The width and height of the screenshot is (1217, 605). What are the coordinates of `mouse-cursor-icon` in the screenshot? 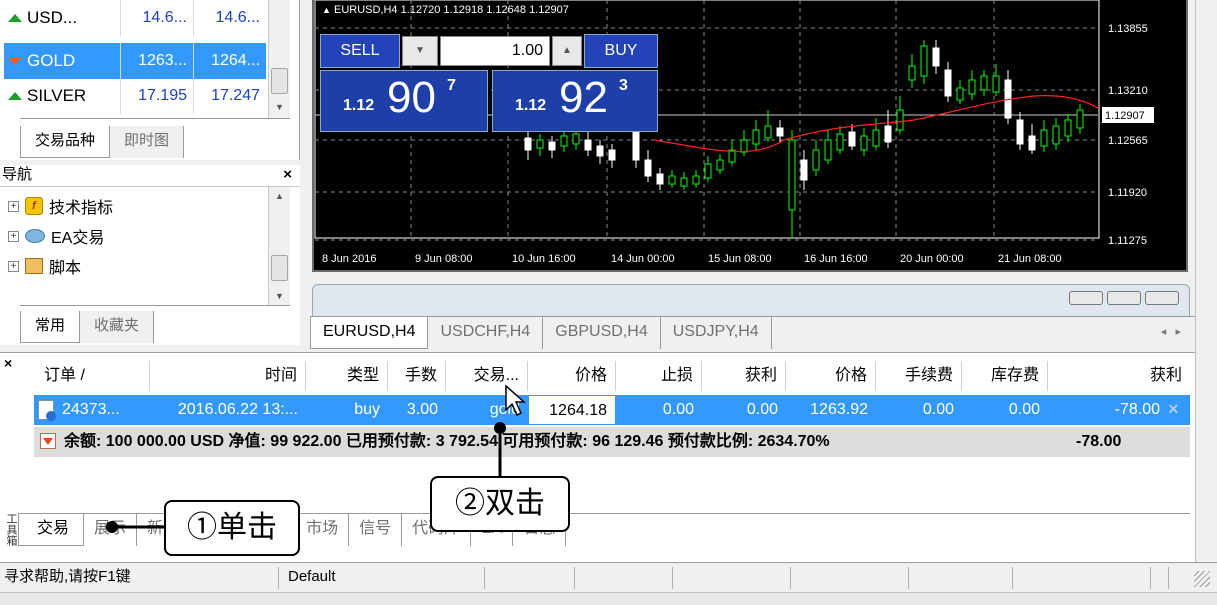 It's located at (515, 400).